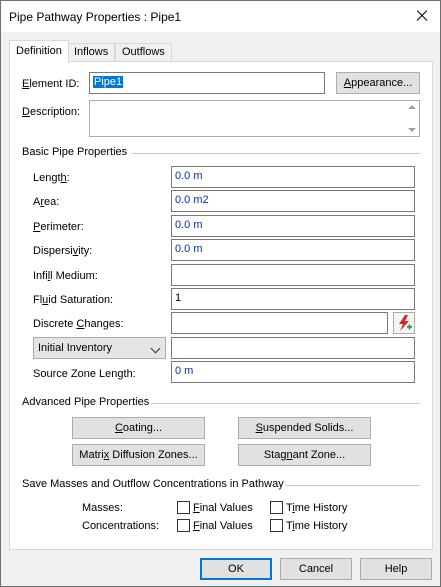 The height and width of the screenshot is (587, 441). Describe the element at coordinates (293, 201) in the screenshot. I see `area-input: 0.0 m2` at that location.